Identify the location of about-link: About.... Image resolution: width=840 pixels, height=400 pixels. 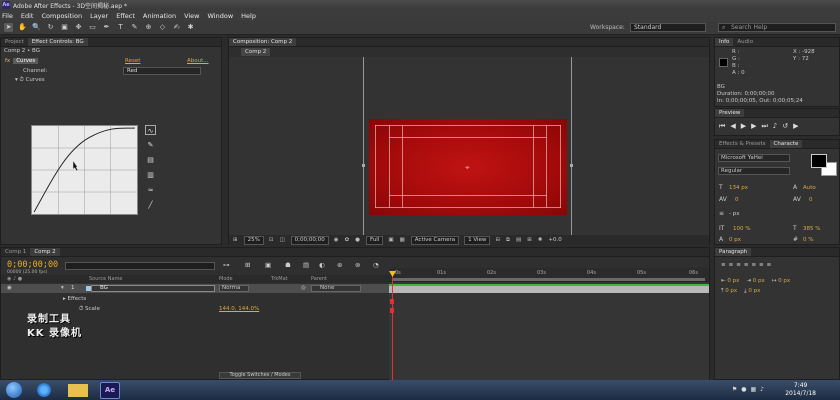
(198, 61).